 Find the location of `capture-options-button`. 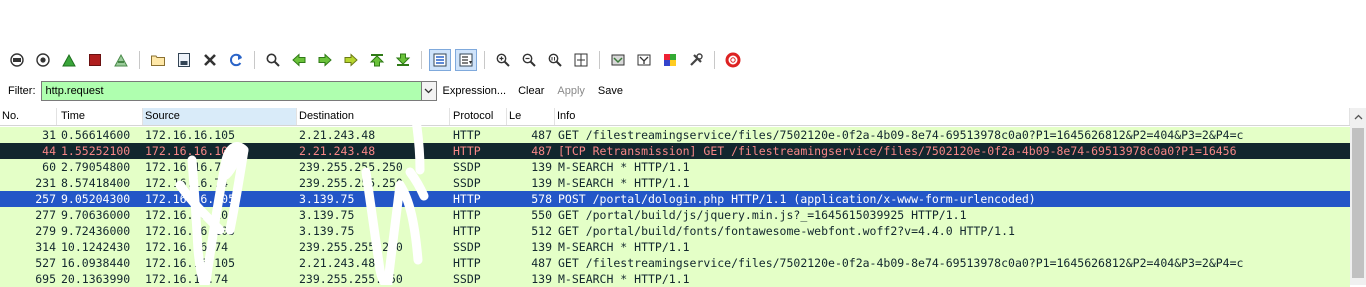

capture-options-button is located at coordinates (43, 60).